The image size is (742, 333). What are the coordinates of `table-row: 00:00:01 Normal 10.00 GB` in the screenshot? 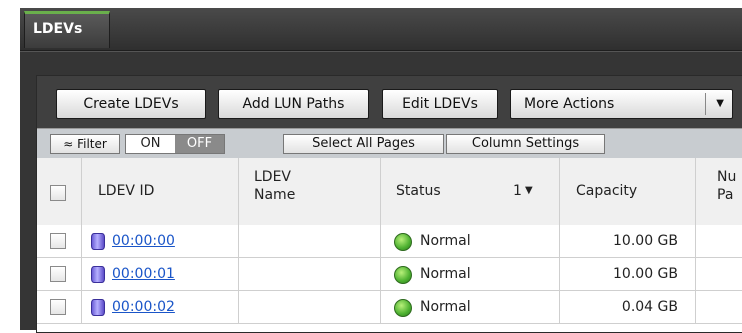 It's located at (389, 274).